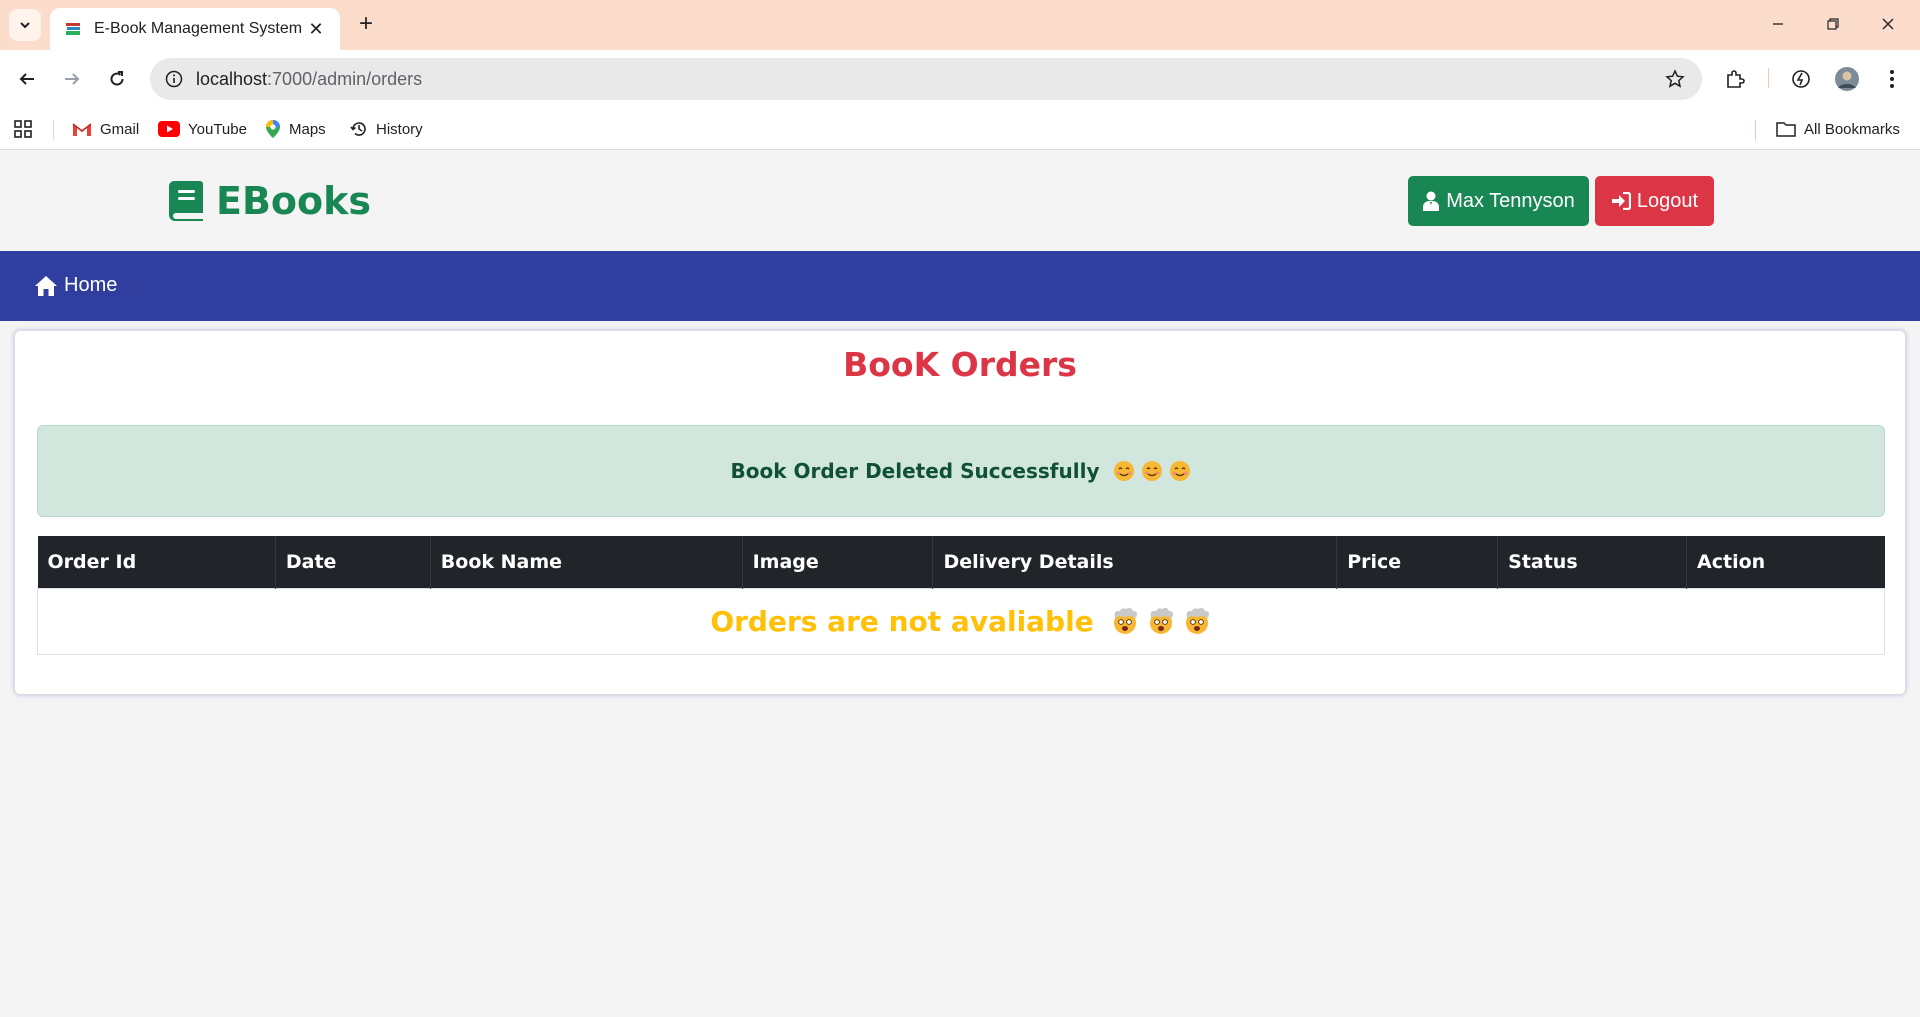 The width and height of the screenshot is (1920, 1017). I want to click on apps-grid-icon, so click(23, 129).